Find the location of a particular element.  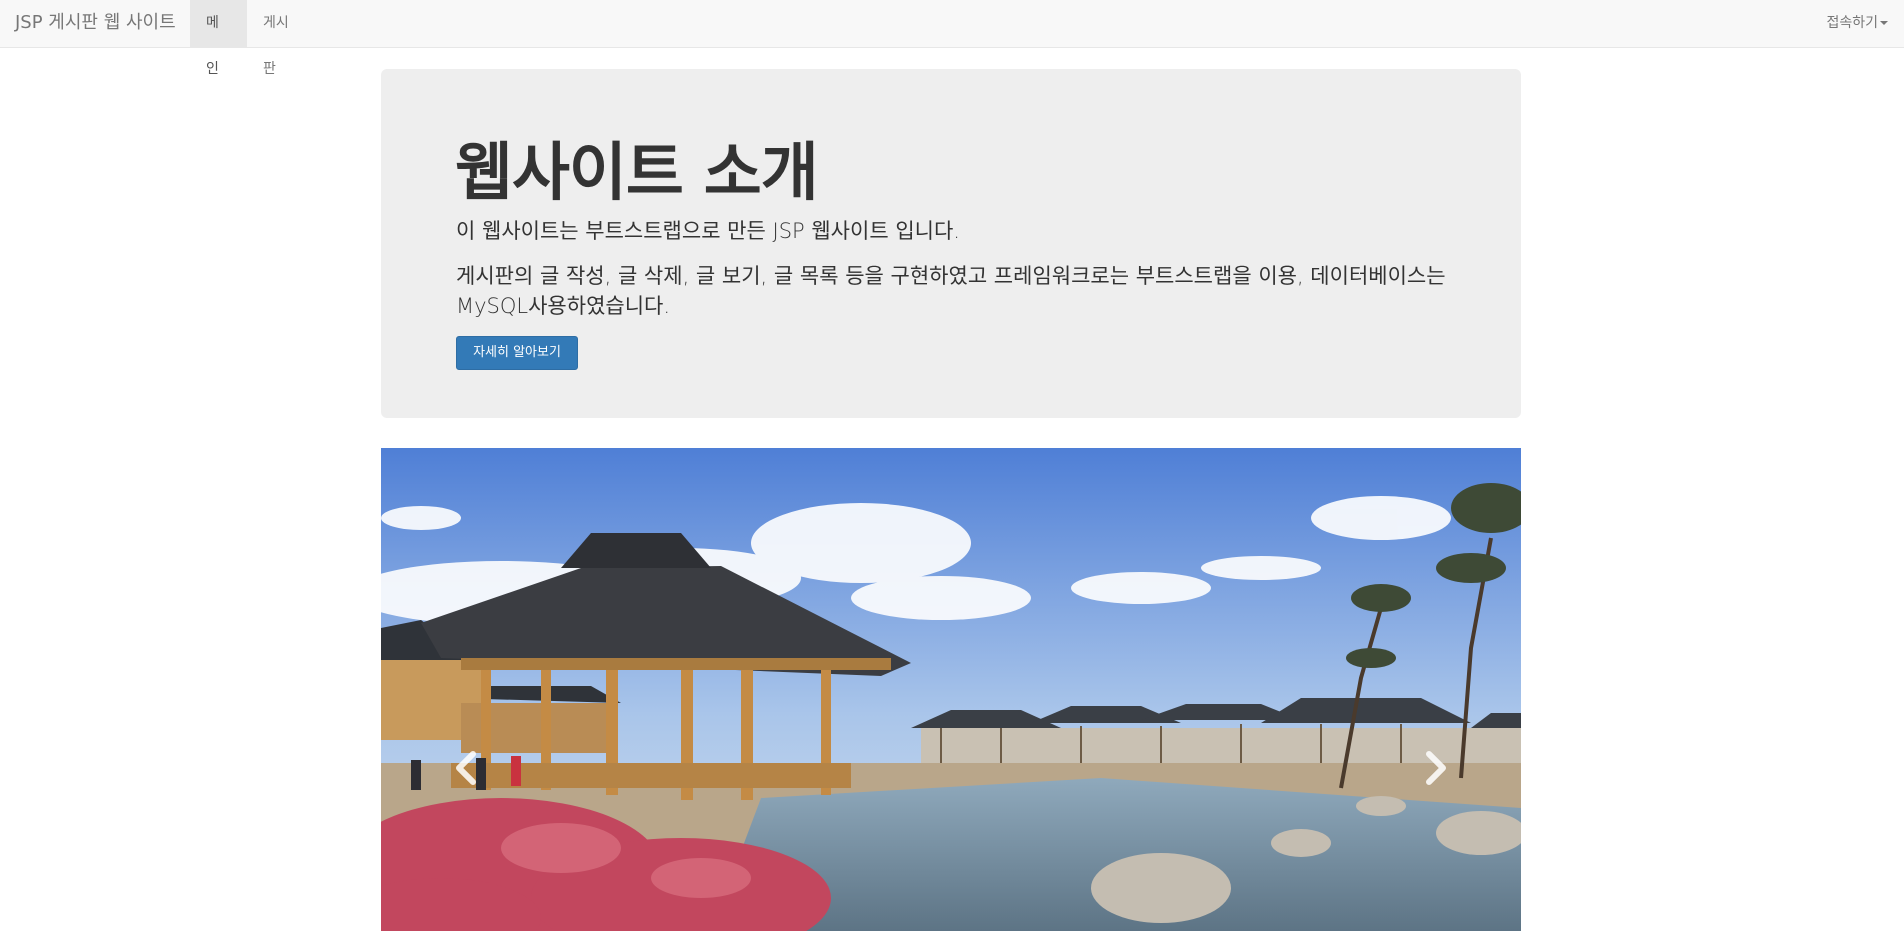

jumbotron-title: 웹사이트 소개 is located at coordinates (637, 172).